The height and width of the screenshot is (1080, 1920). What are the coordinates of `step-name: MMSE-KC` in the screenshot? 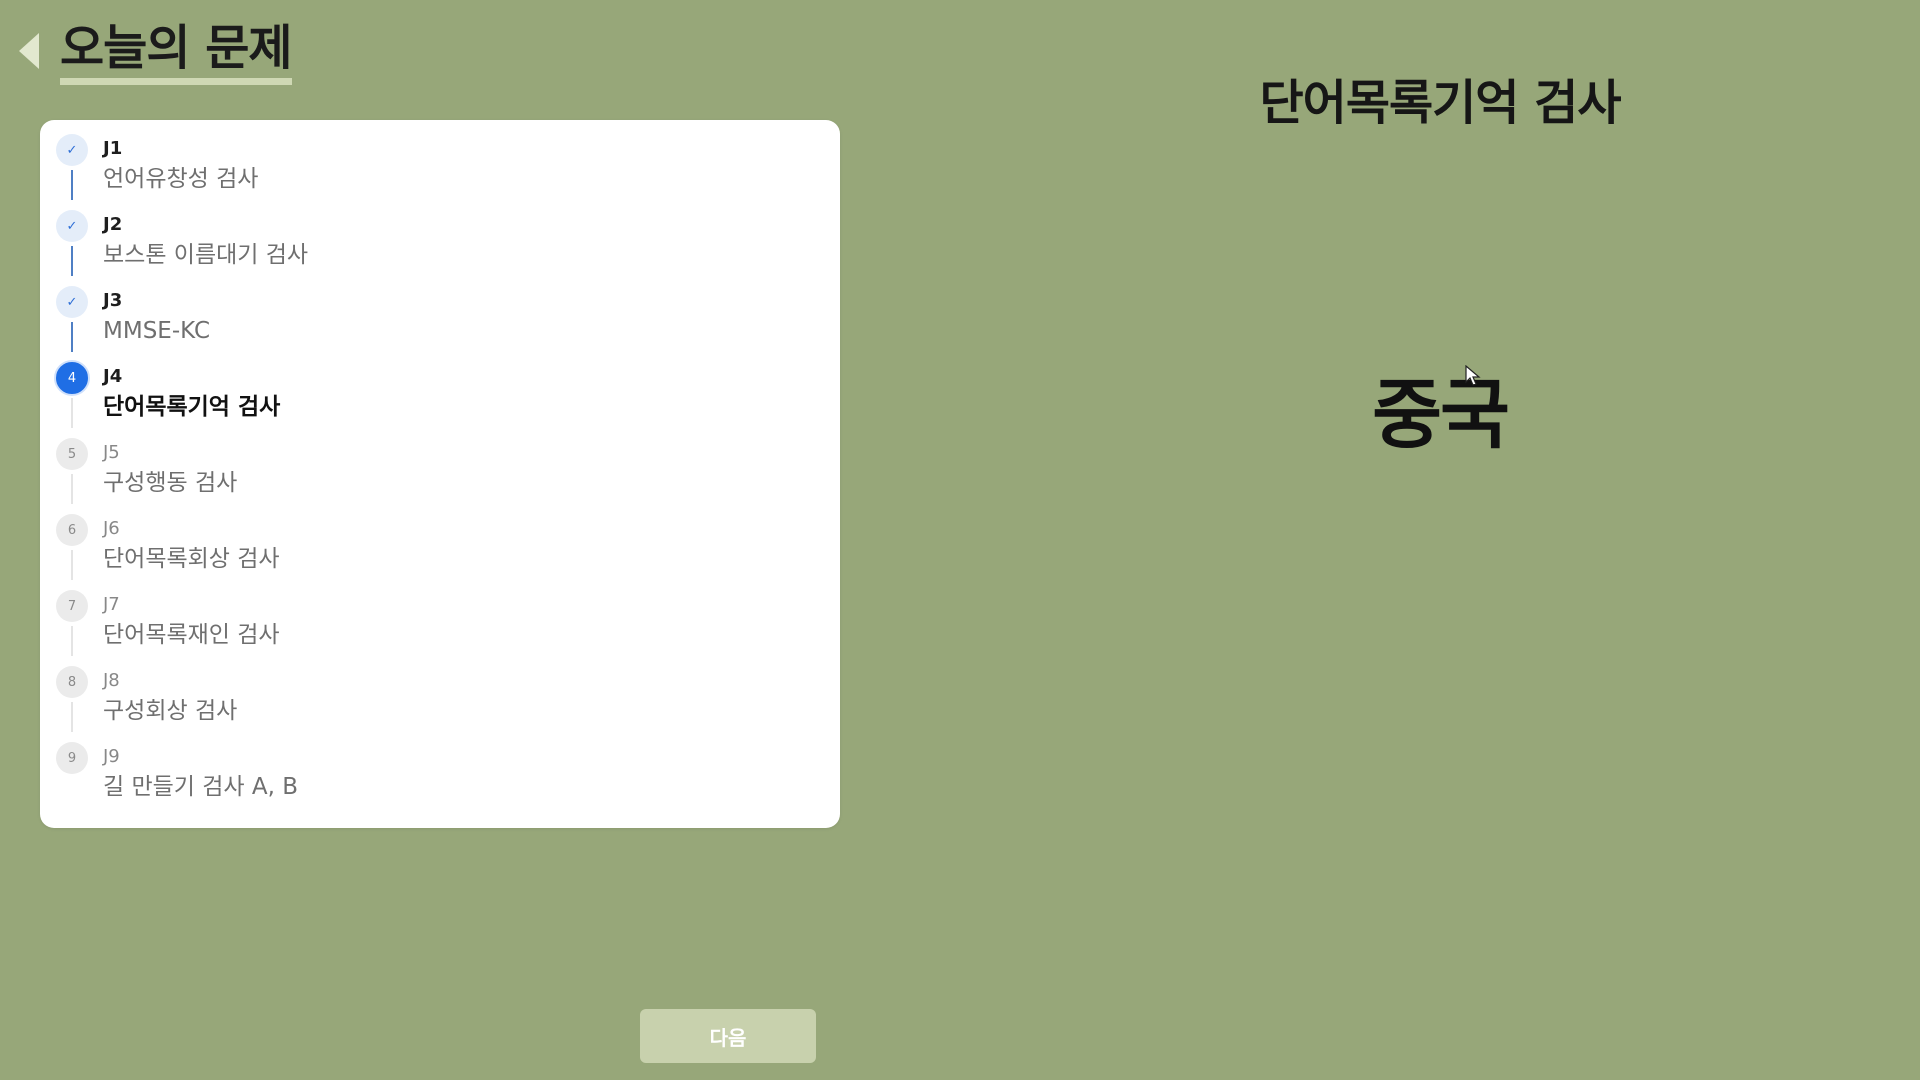 It's located at (157, 331).